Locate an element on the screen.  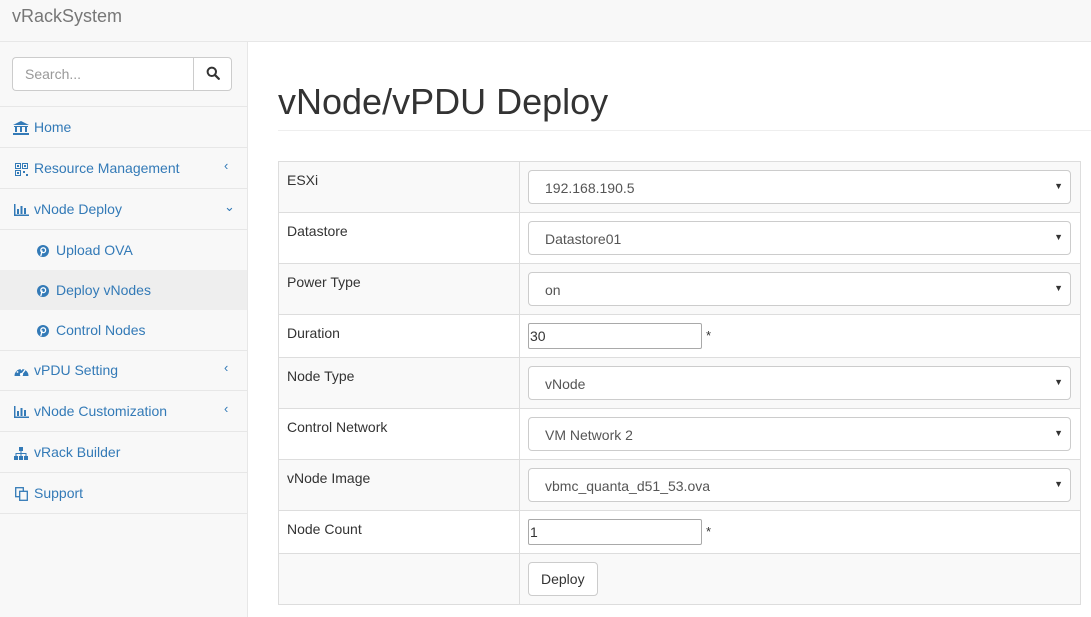
sidebar-item-vnode-deploy: vNode Deploy ⌄ is located at coordinates (123, 209).